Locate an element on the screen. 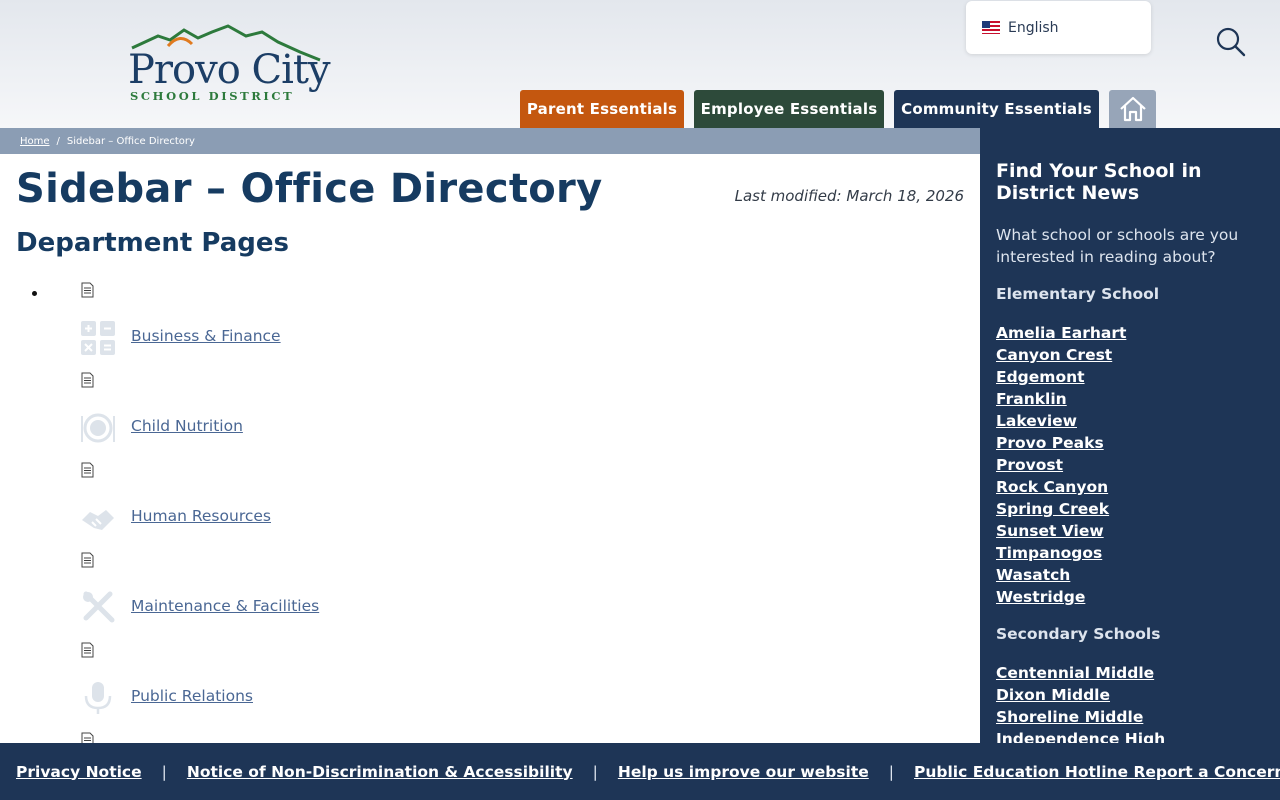 The image size is (1280, 800). list-bullet is located at coordinates (34, 293).